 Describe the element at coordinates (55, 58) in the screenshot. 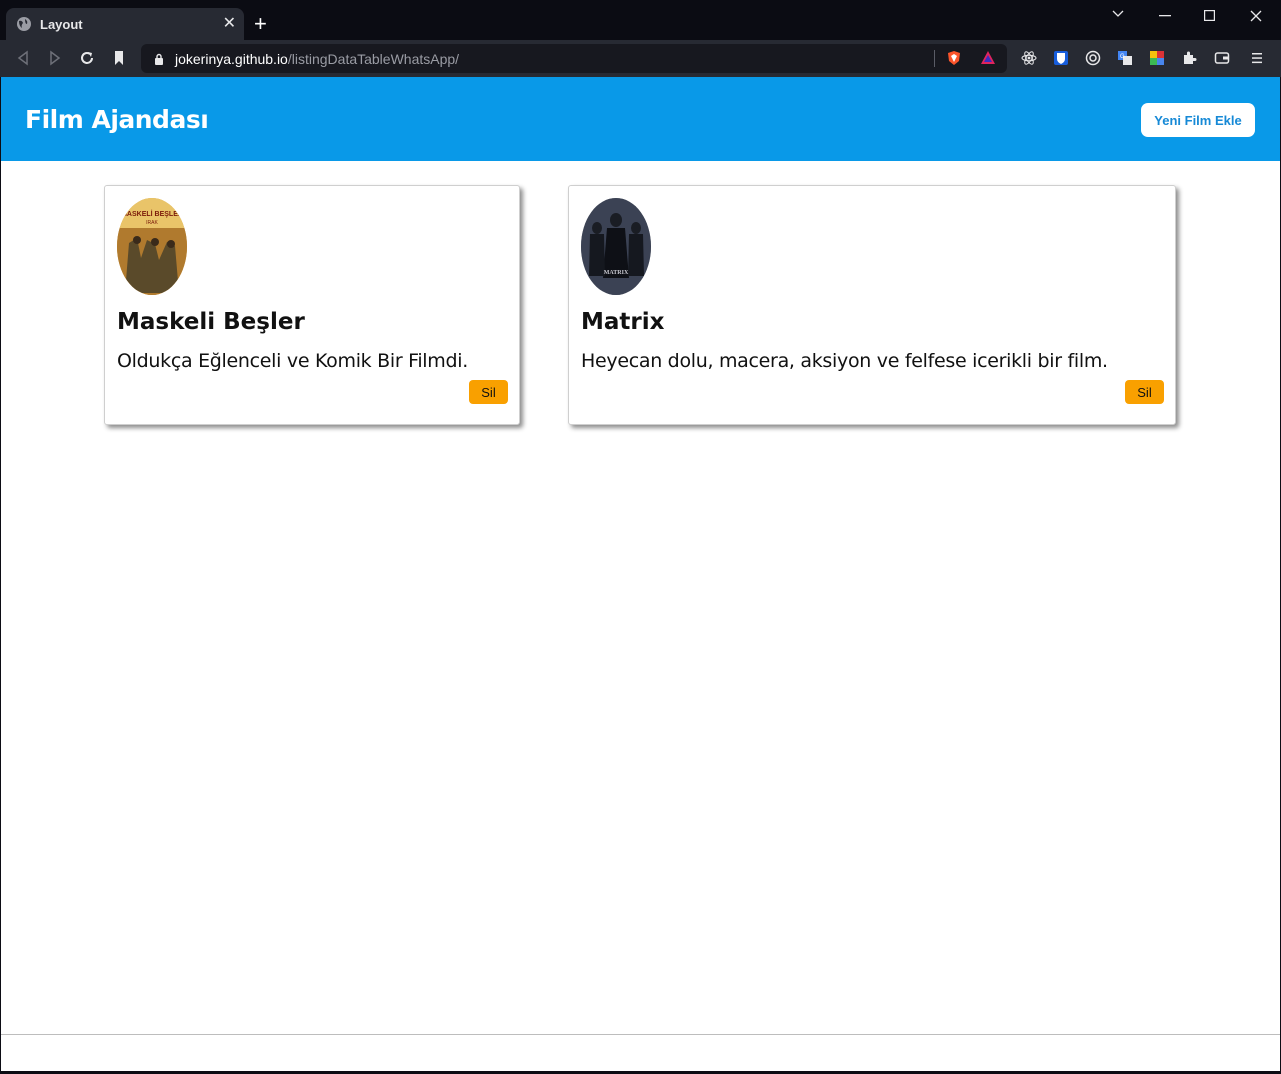

I see `forward-icon` at that location.